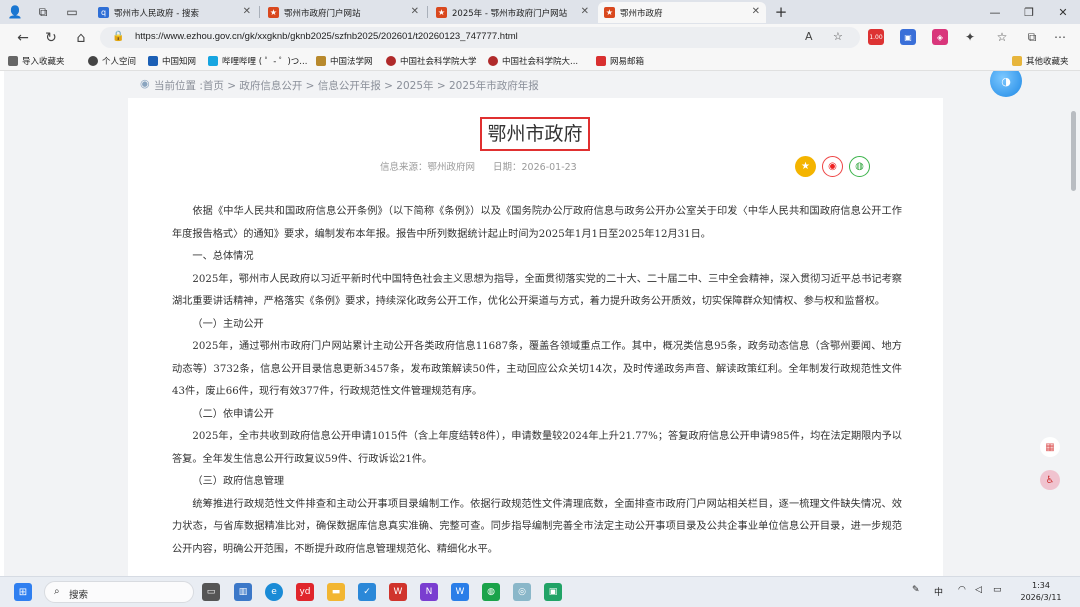  What do you see at coordinates (118, 36) in the screenshot?
I see `lock-icon: 🔒` at bounding box center [118, 36].